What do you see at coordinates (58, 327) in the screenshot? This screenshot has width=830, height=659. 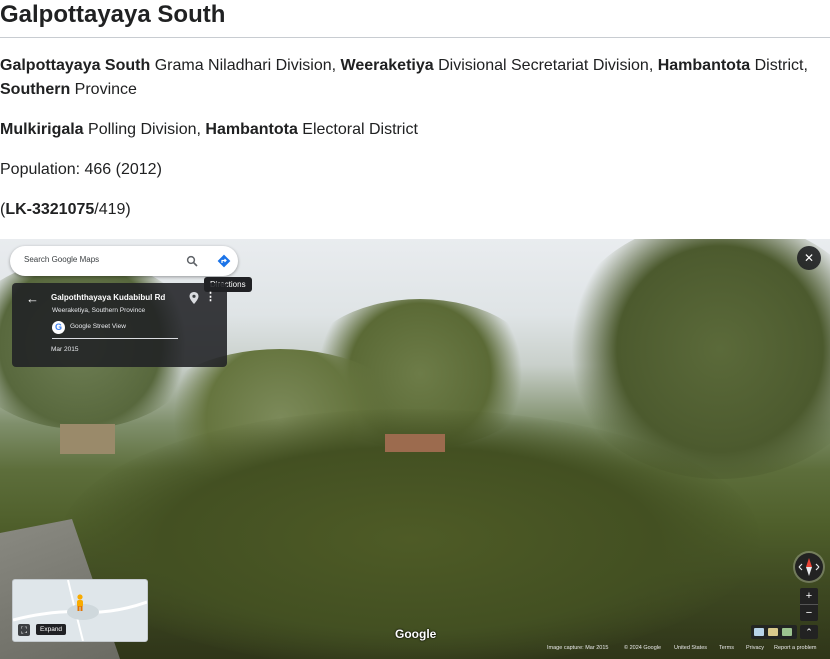 I see `google-g-icon: G` at bounding box center [58, 327].